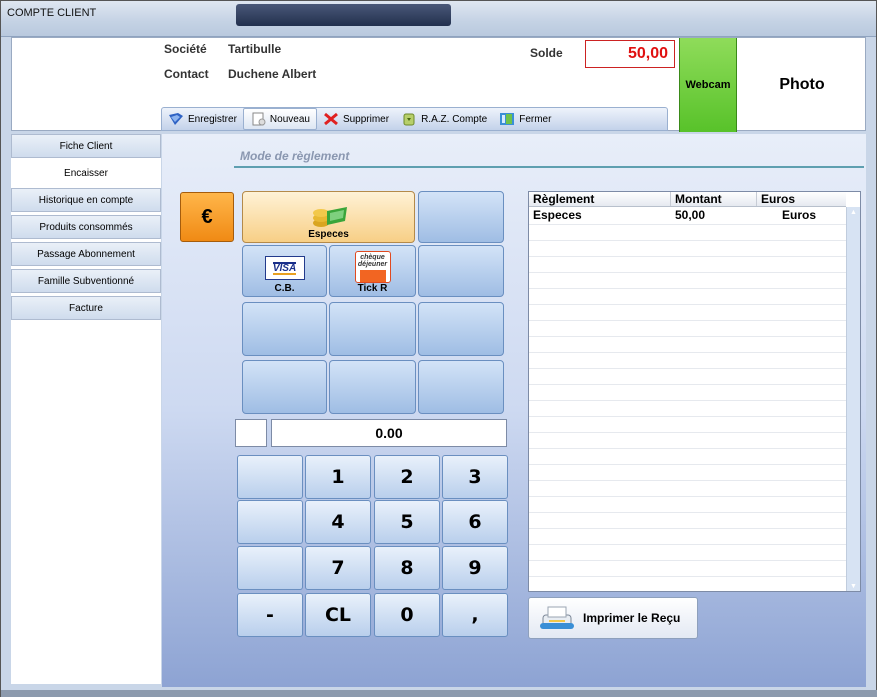 The width and height of the screenshot is (877, 697). What do you see at coordinates (853, 212) in the screenshot?
I see `scroll-up-icon: ▲` at bounding box center [853, 212].